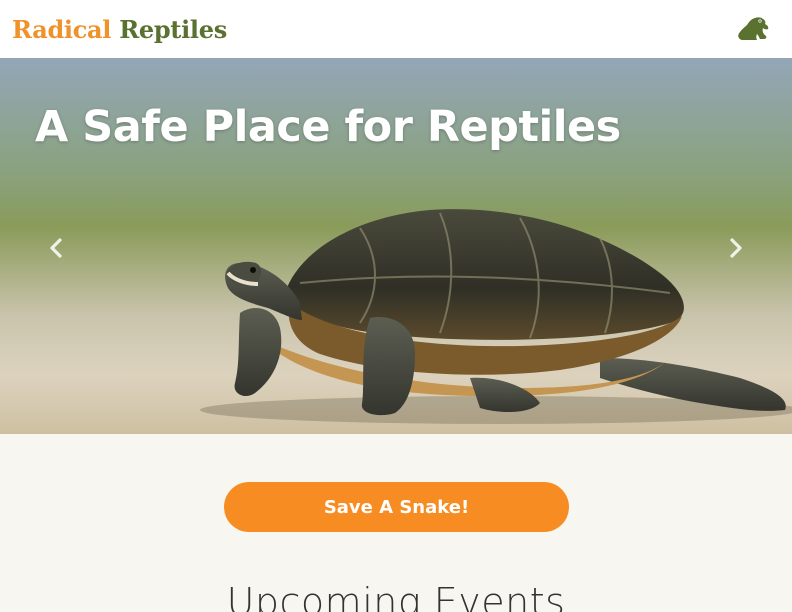 The image size is (792, 612). I want to click on upcoming-events-heading: Upcoming Events, so click(396, 596).